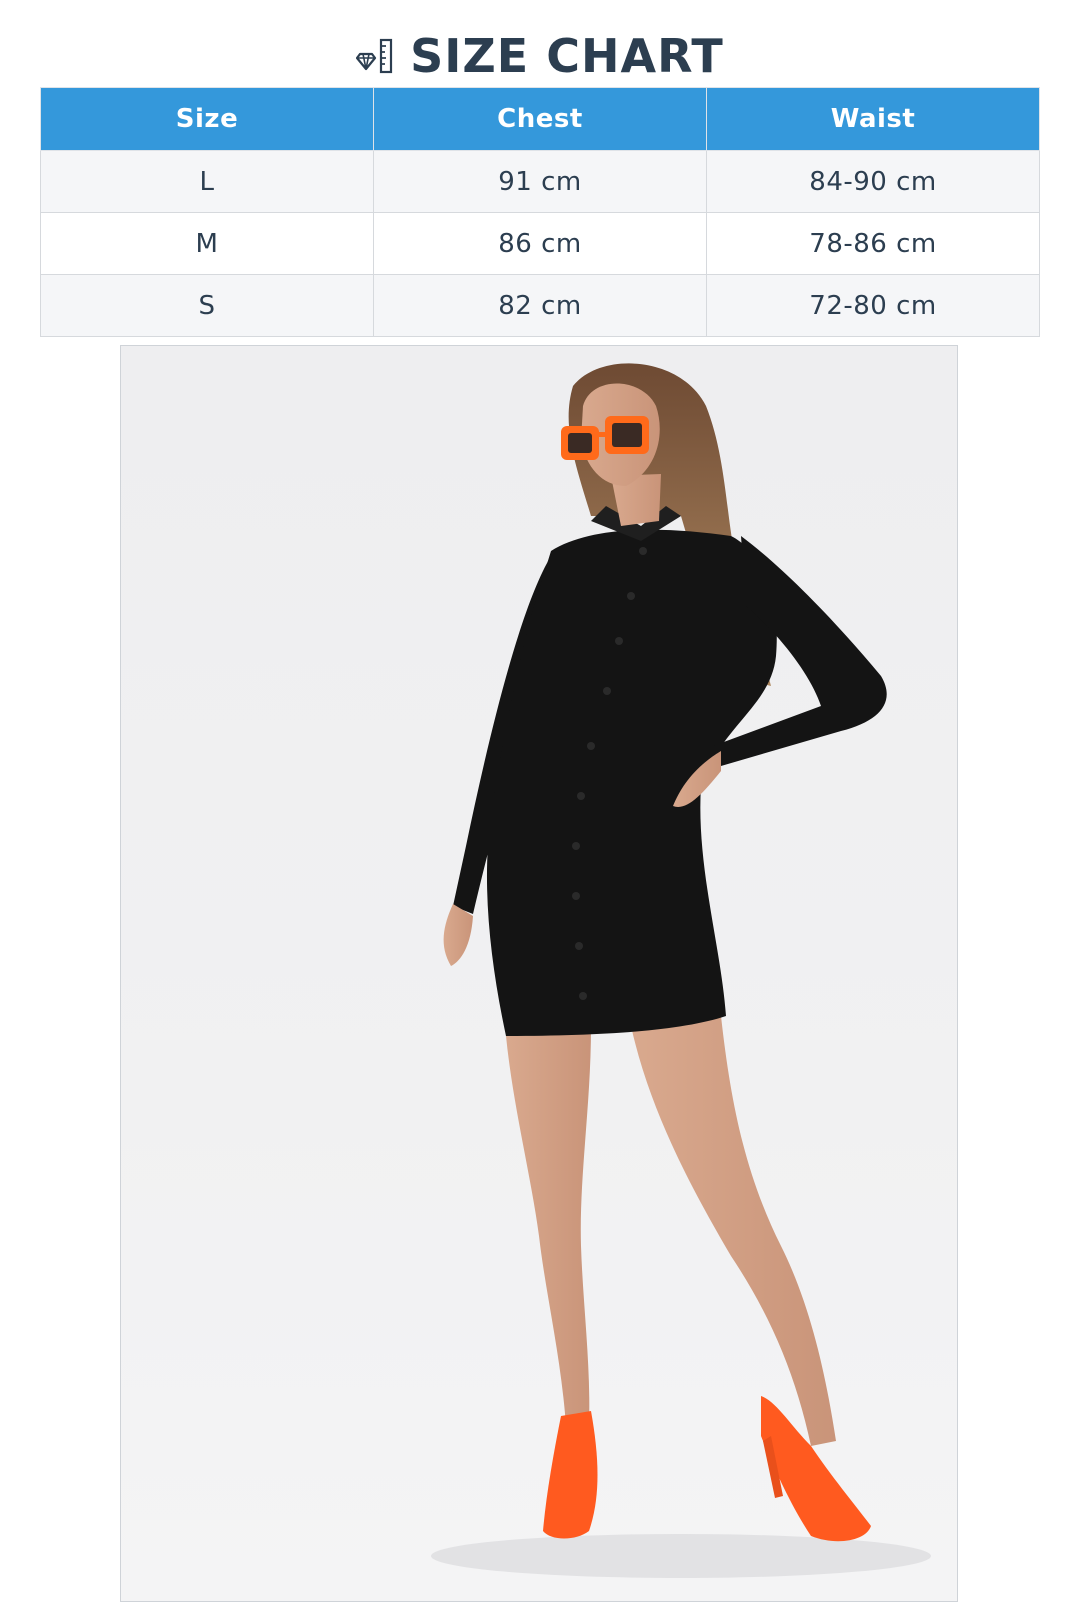  What do you see at coordinates (873, 243) in the screenshot?
I see `waist-cell: 78-86 cm` at bounding box center [873, 243].